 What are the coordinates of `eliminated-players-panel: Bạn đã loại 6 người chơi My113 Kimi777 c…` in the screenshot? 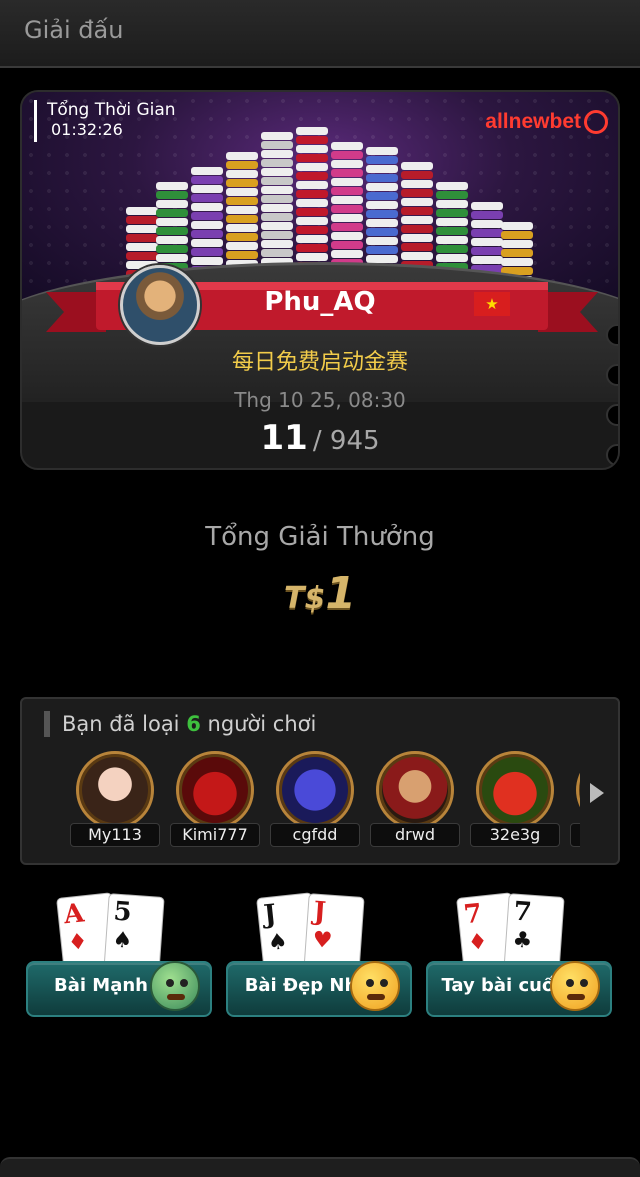 It's located at (320, 781).